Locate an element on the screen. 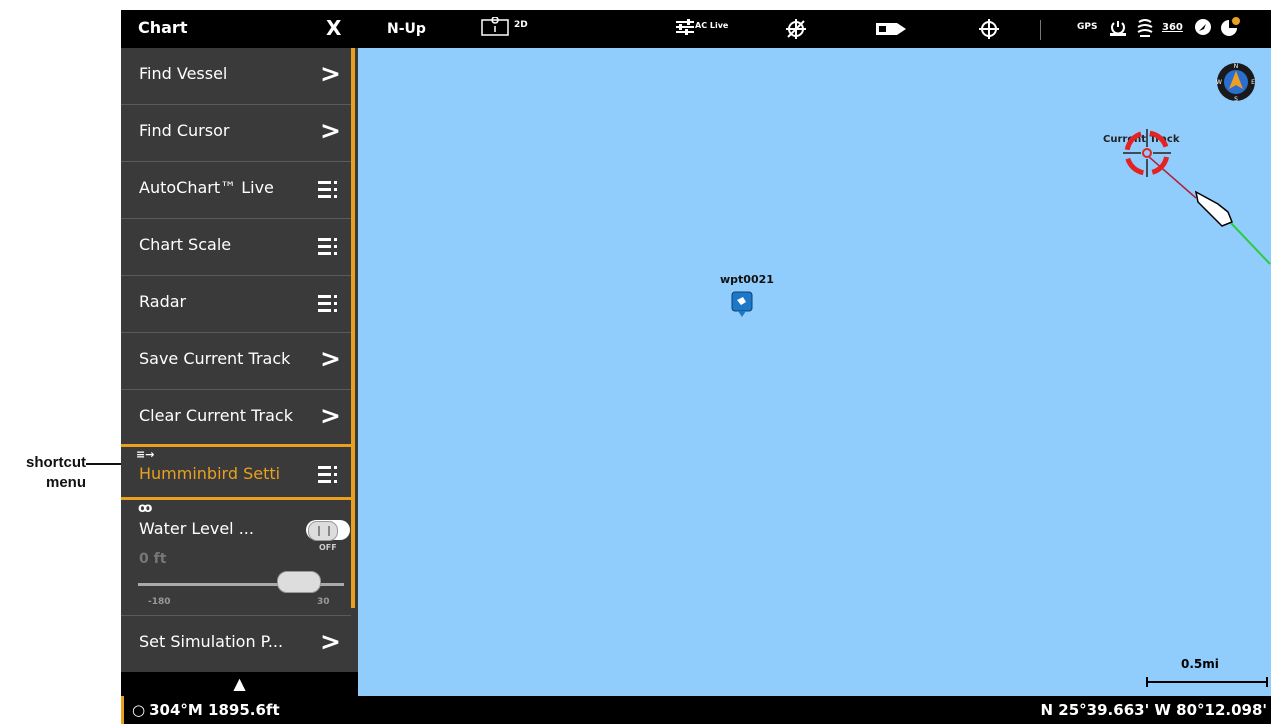 This screenshot has height=724, width=1271. autochart-live-button: AC Live is located at coordinates (701, 29).